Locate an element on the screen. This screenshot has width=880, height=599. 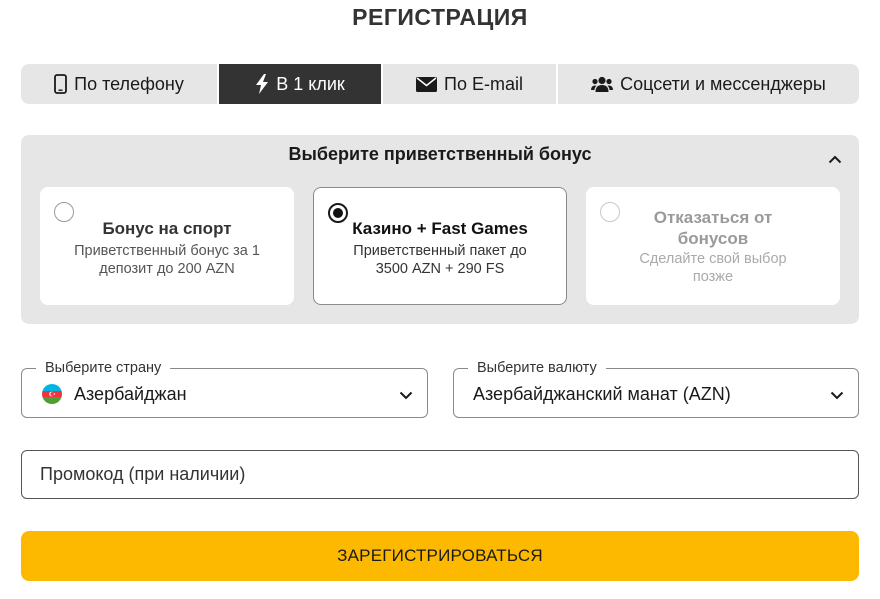
page-title: РЕГИСТРАЦИЯ is located at coordinates (440, 17).